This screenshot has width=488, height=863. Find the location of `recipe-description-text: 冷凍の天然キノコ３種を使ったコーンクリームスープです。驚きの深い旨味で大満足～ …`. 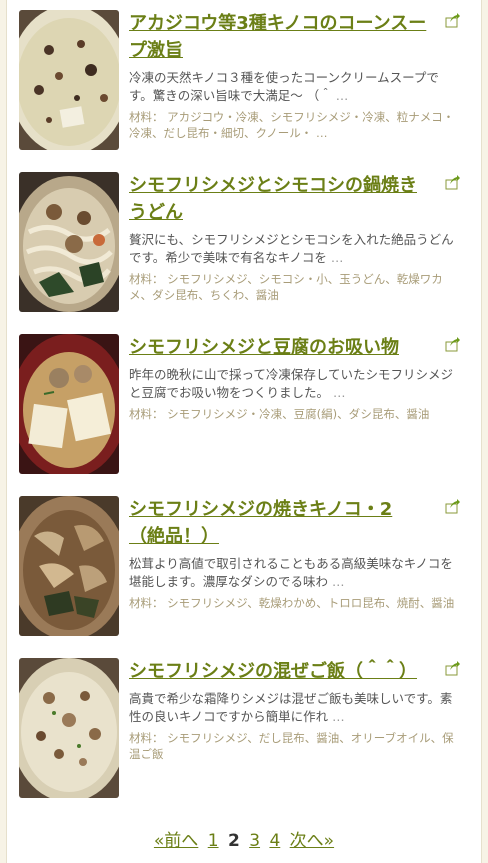

recipe-description-text: 冷凍の天然キノコ３種を使ったコーンクリームスープです。驚きの深い旨味で大満足～ … is located at coordinates (284, 86).